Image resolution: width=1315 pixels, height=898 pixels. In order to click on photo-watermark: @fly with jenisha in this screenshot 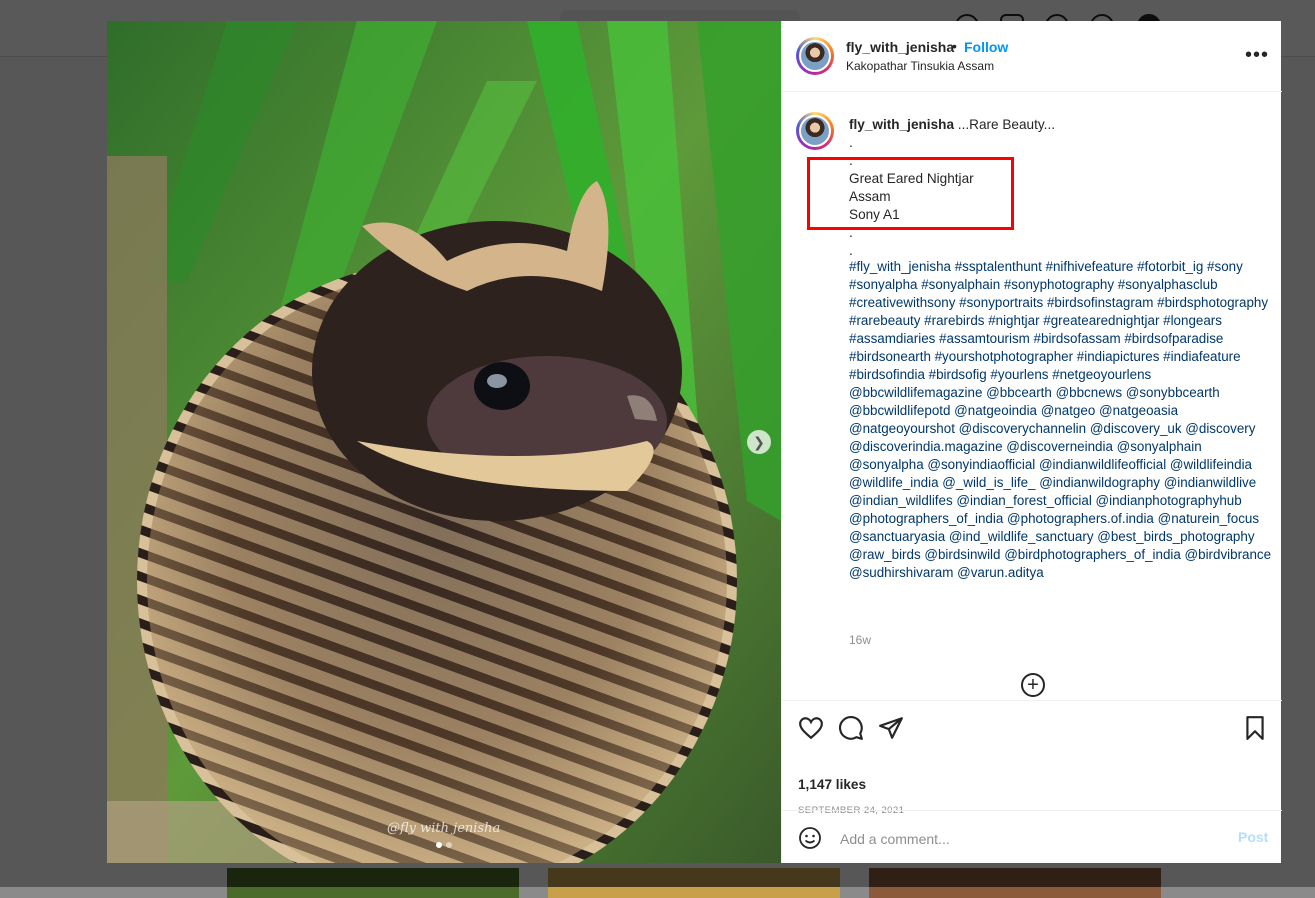, I will do `click(444, 828)`.